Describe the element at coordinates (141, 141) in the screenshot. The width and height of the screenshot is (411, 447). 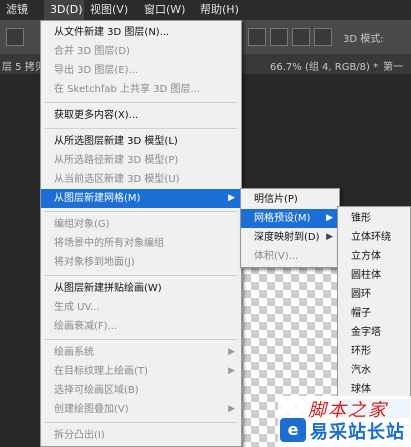
I see `menu-item-new-3d-model-from-layer: 从所选图层新建 3D 模型(L)` at that location.